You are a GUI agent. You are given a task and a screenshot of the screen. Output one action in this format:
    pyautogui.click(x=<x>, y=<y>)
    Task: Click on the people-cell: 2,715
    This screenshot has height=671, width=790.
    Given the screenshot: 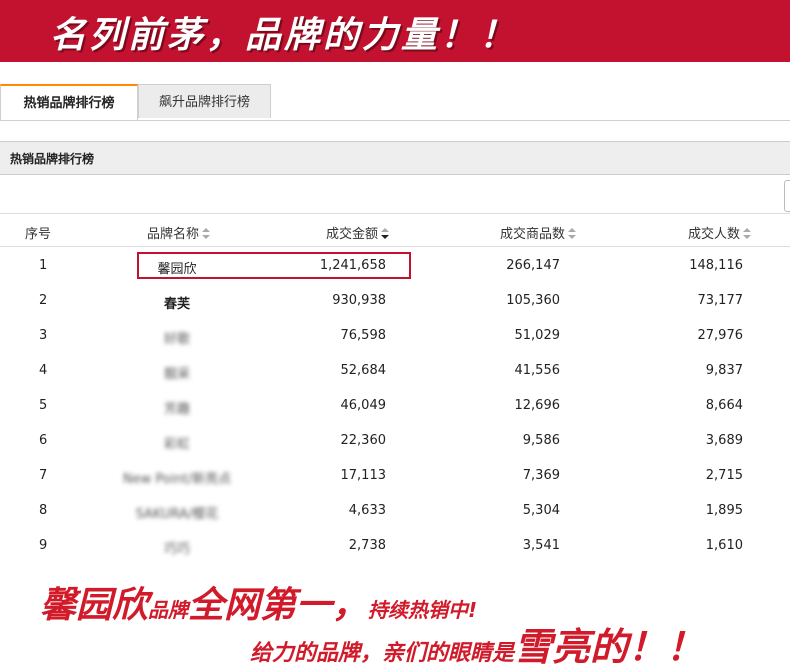 What is the action you would take?
    pyautogui.click(x=724, y=475)
    